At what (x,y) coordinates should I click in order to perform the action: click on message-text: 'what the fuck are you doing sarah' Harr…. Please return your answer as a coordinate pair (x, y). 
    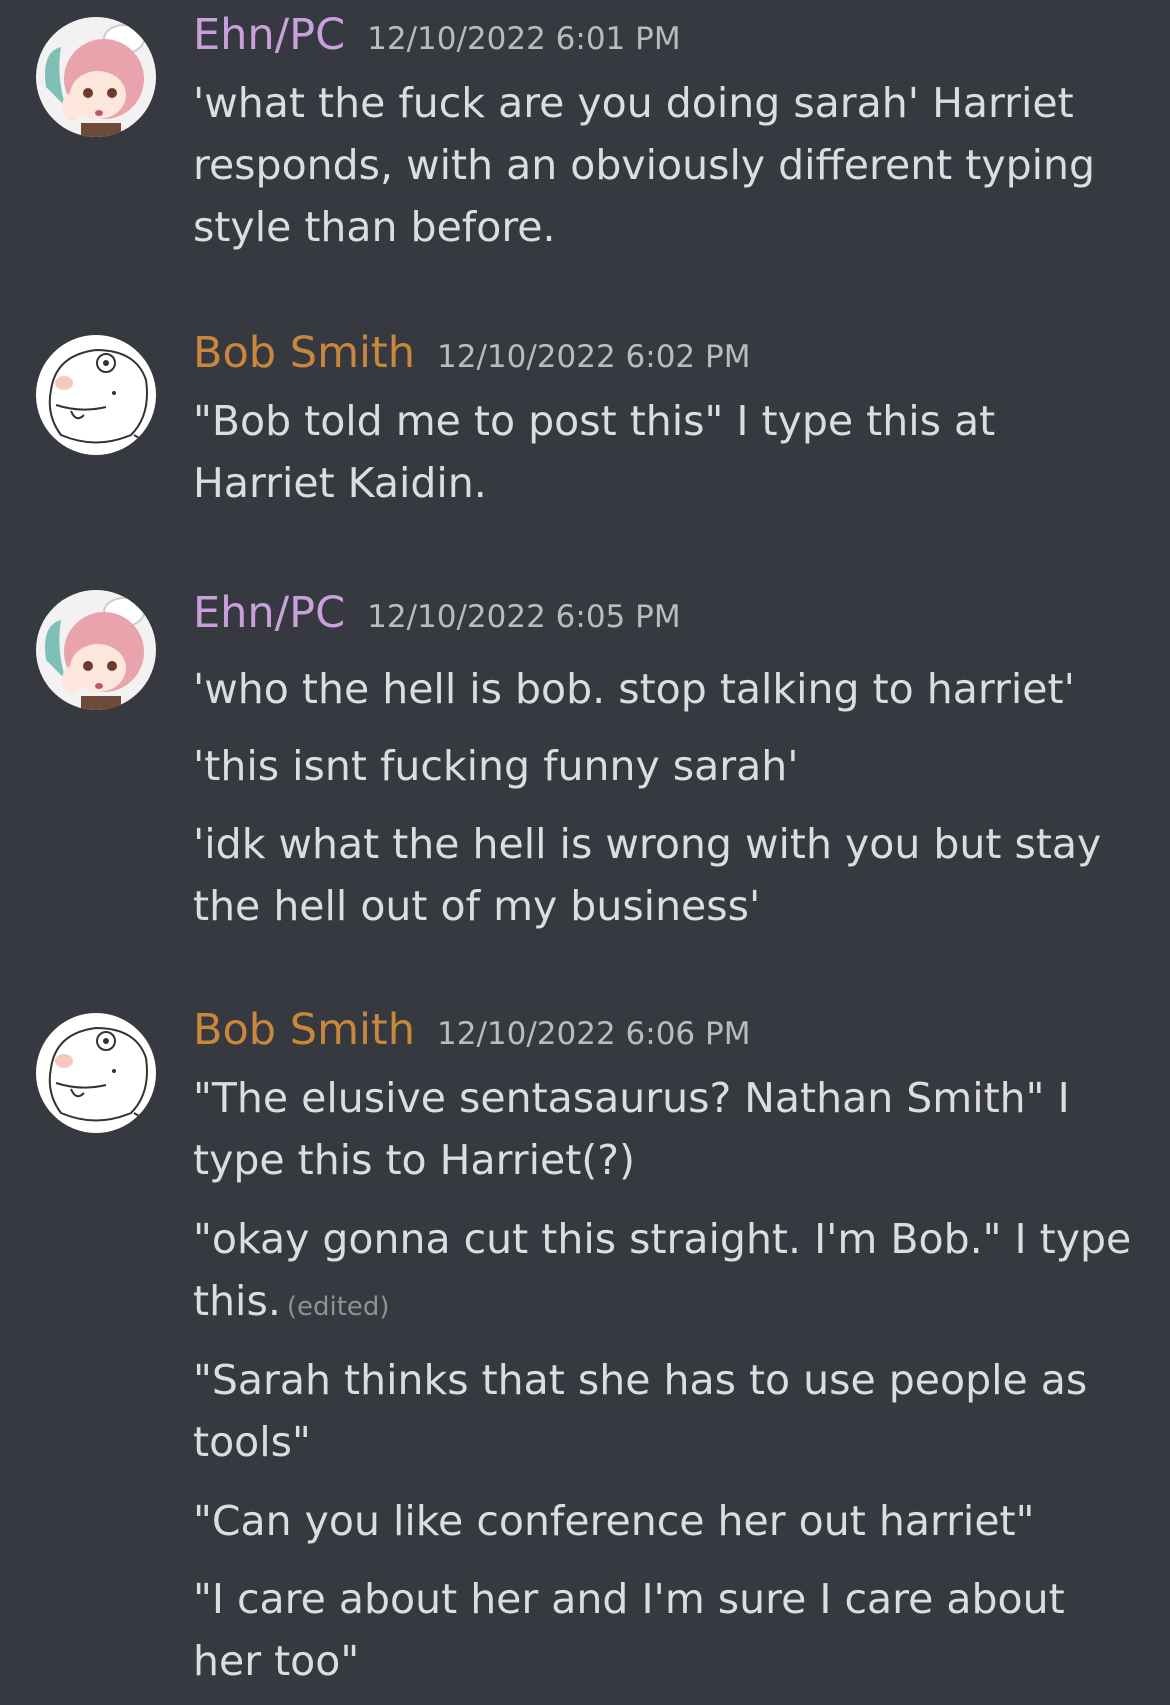
    Looking at the image, I should click on (644, 165).